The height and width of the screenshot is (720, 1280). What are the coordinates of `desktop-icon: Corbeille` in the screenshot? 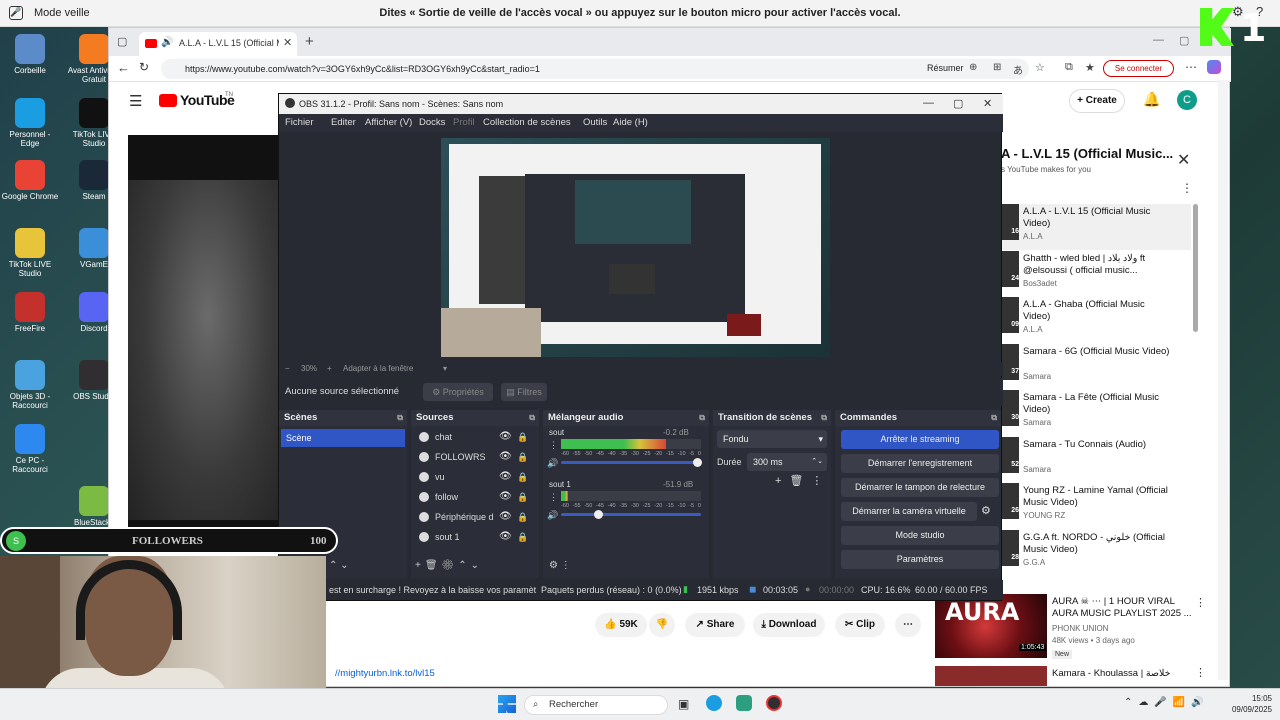 It's located at (30, 54).